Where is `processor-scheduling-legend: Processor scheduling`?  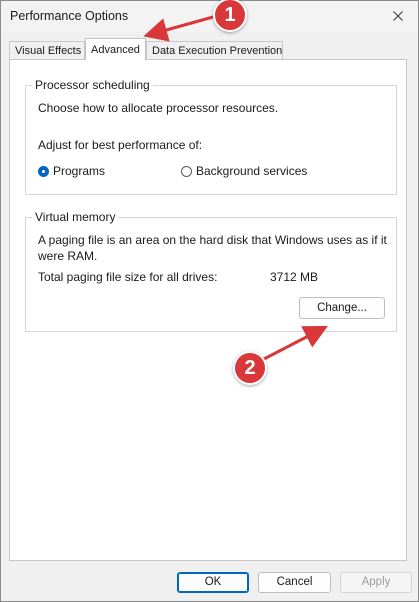
processor-scheduling-legend: Processor scheduling is located at coordinates (92, 85).